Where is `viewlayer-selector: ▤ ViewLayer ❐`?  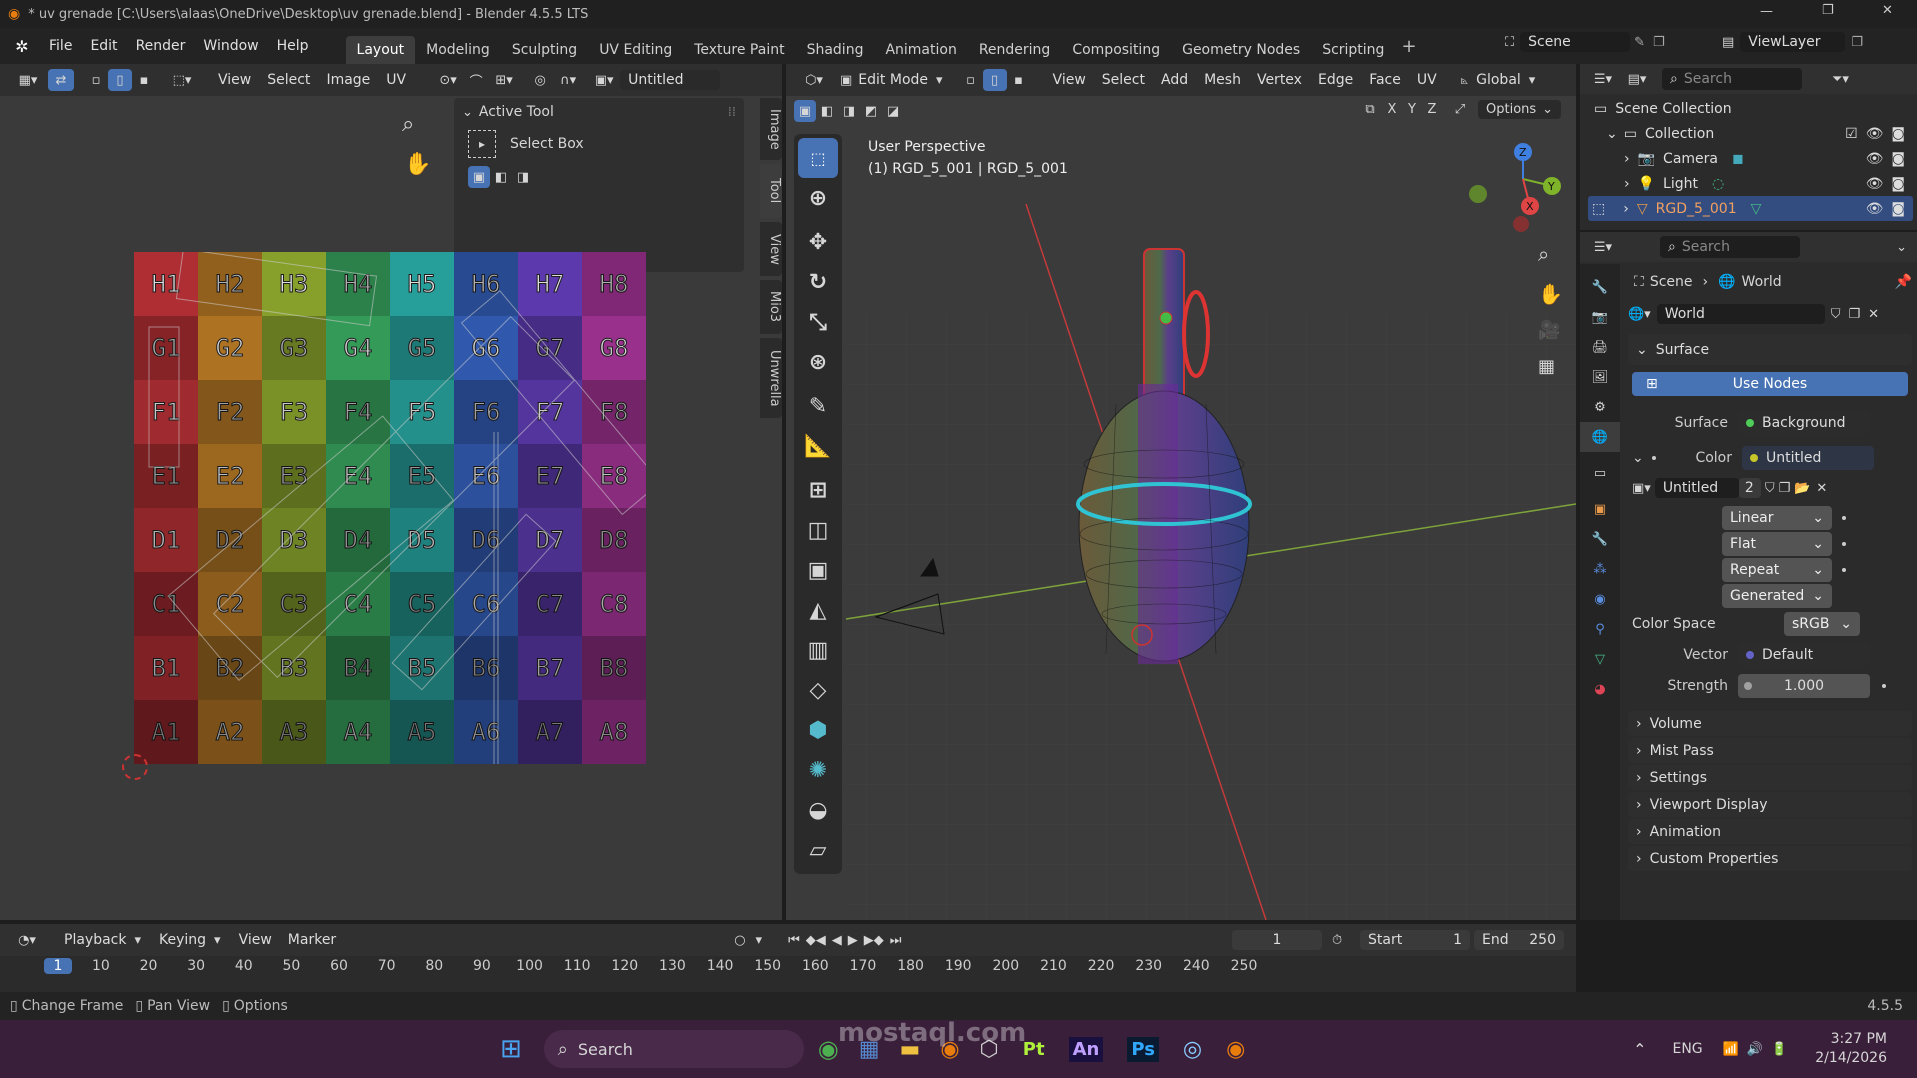 viewlayer-selector: ▤ ViewLayer ❐ is located at coordinates (1792, 42).